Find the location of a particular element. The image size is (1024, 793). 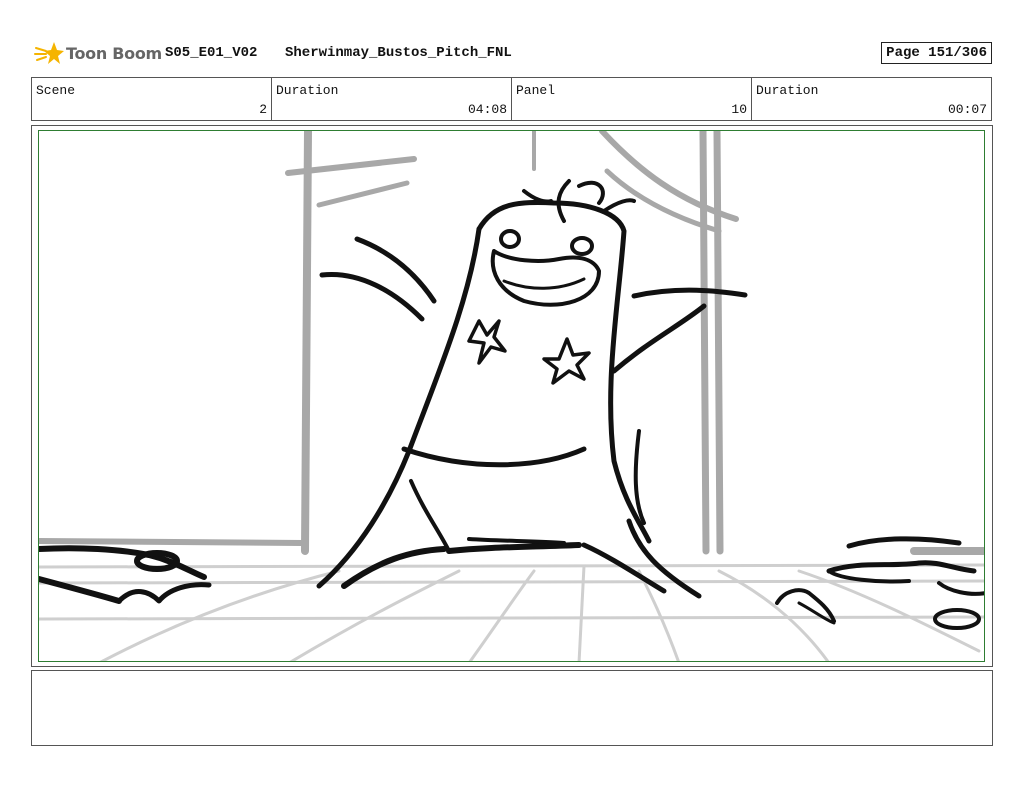

panel-cell: Panel 10 is located at coordinates (632, 99).